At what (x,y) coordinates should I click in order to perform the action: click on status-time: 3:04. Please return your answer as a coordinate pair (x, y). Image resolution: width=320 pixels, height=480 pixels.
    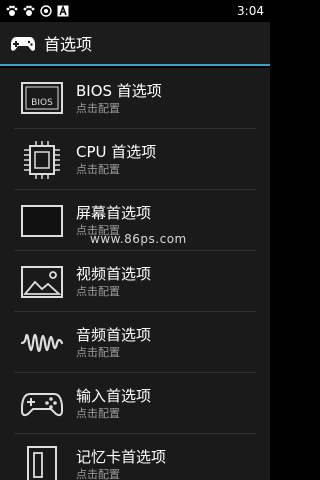
    Looking at the image, I should click on (250, 11).